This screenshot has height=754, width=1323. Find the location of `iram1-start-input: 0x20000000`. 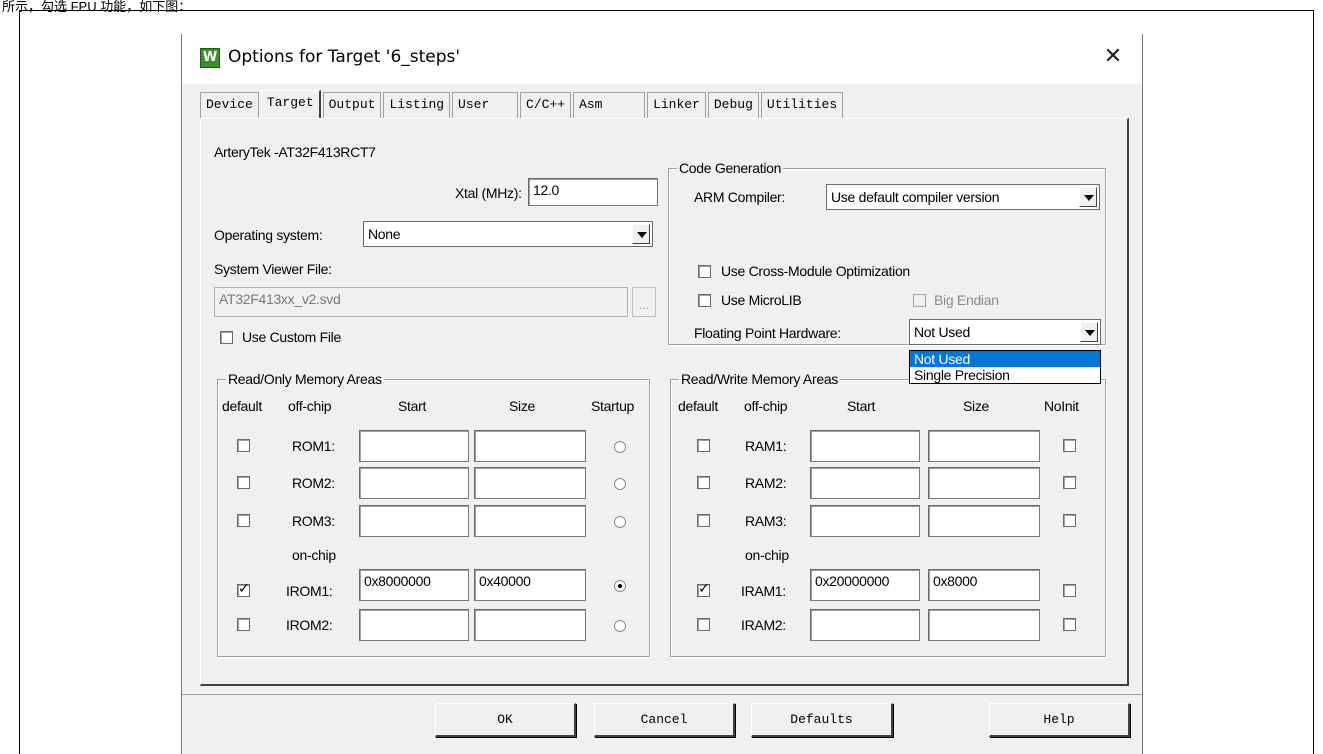

iram1-start-input: 0x20000000 is located at coordinates (865, 585).